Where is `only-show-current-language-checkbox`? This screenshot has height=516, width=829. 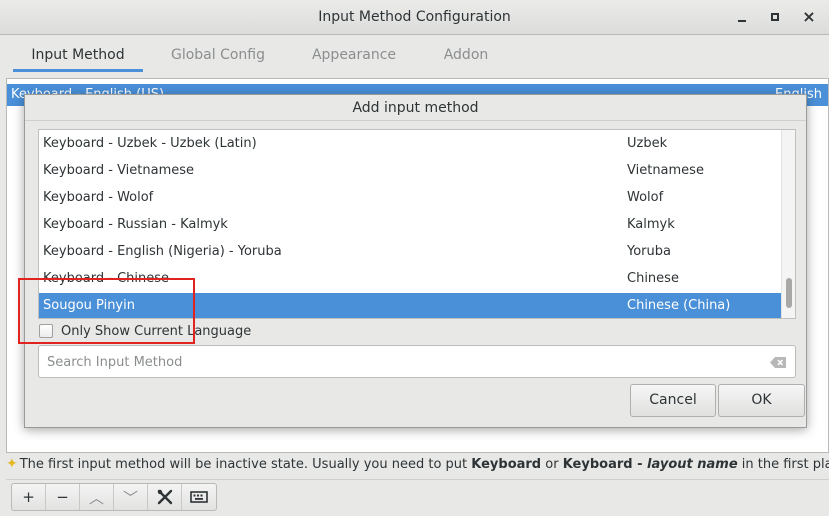
only-show-current-language-checkbox is located at coordinates (46, 331).